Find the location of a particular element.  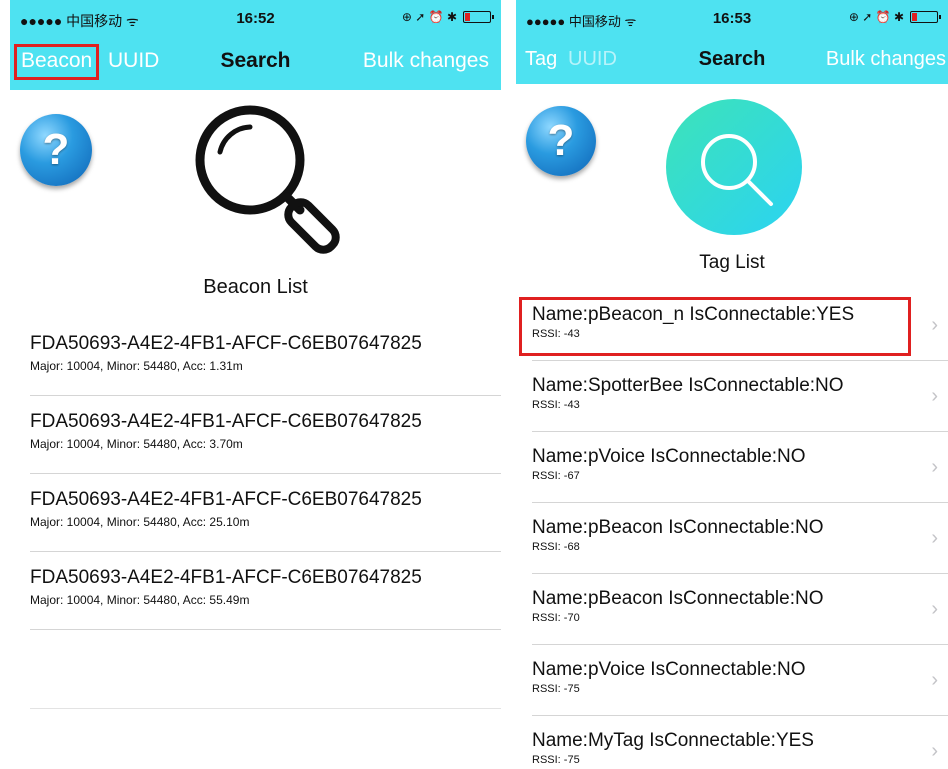

tag-rssi: RSSI: -70 is located at coordinates (556, 618).